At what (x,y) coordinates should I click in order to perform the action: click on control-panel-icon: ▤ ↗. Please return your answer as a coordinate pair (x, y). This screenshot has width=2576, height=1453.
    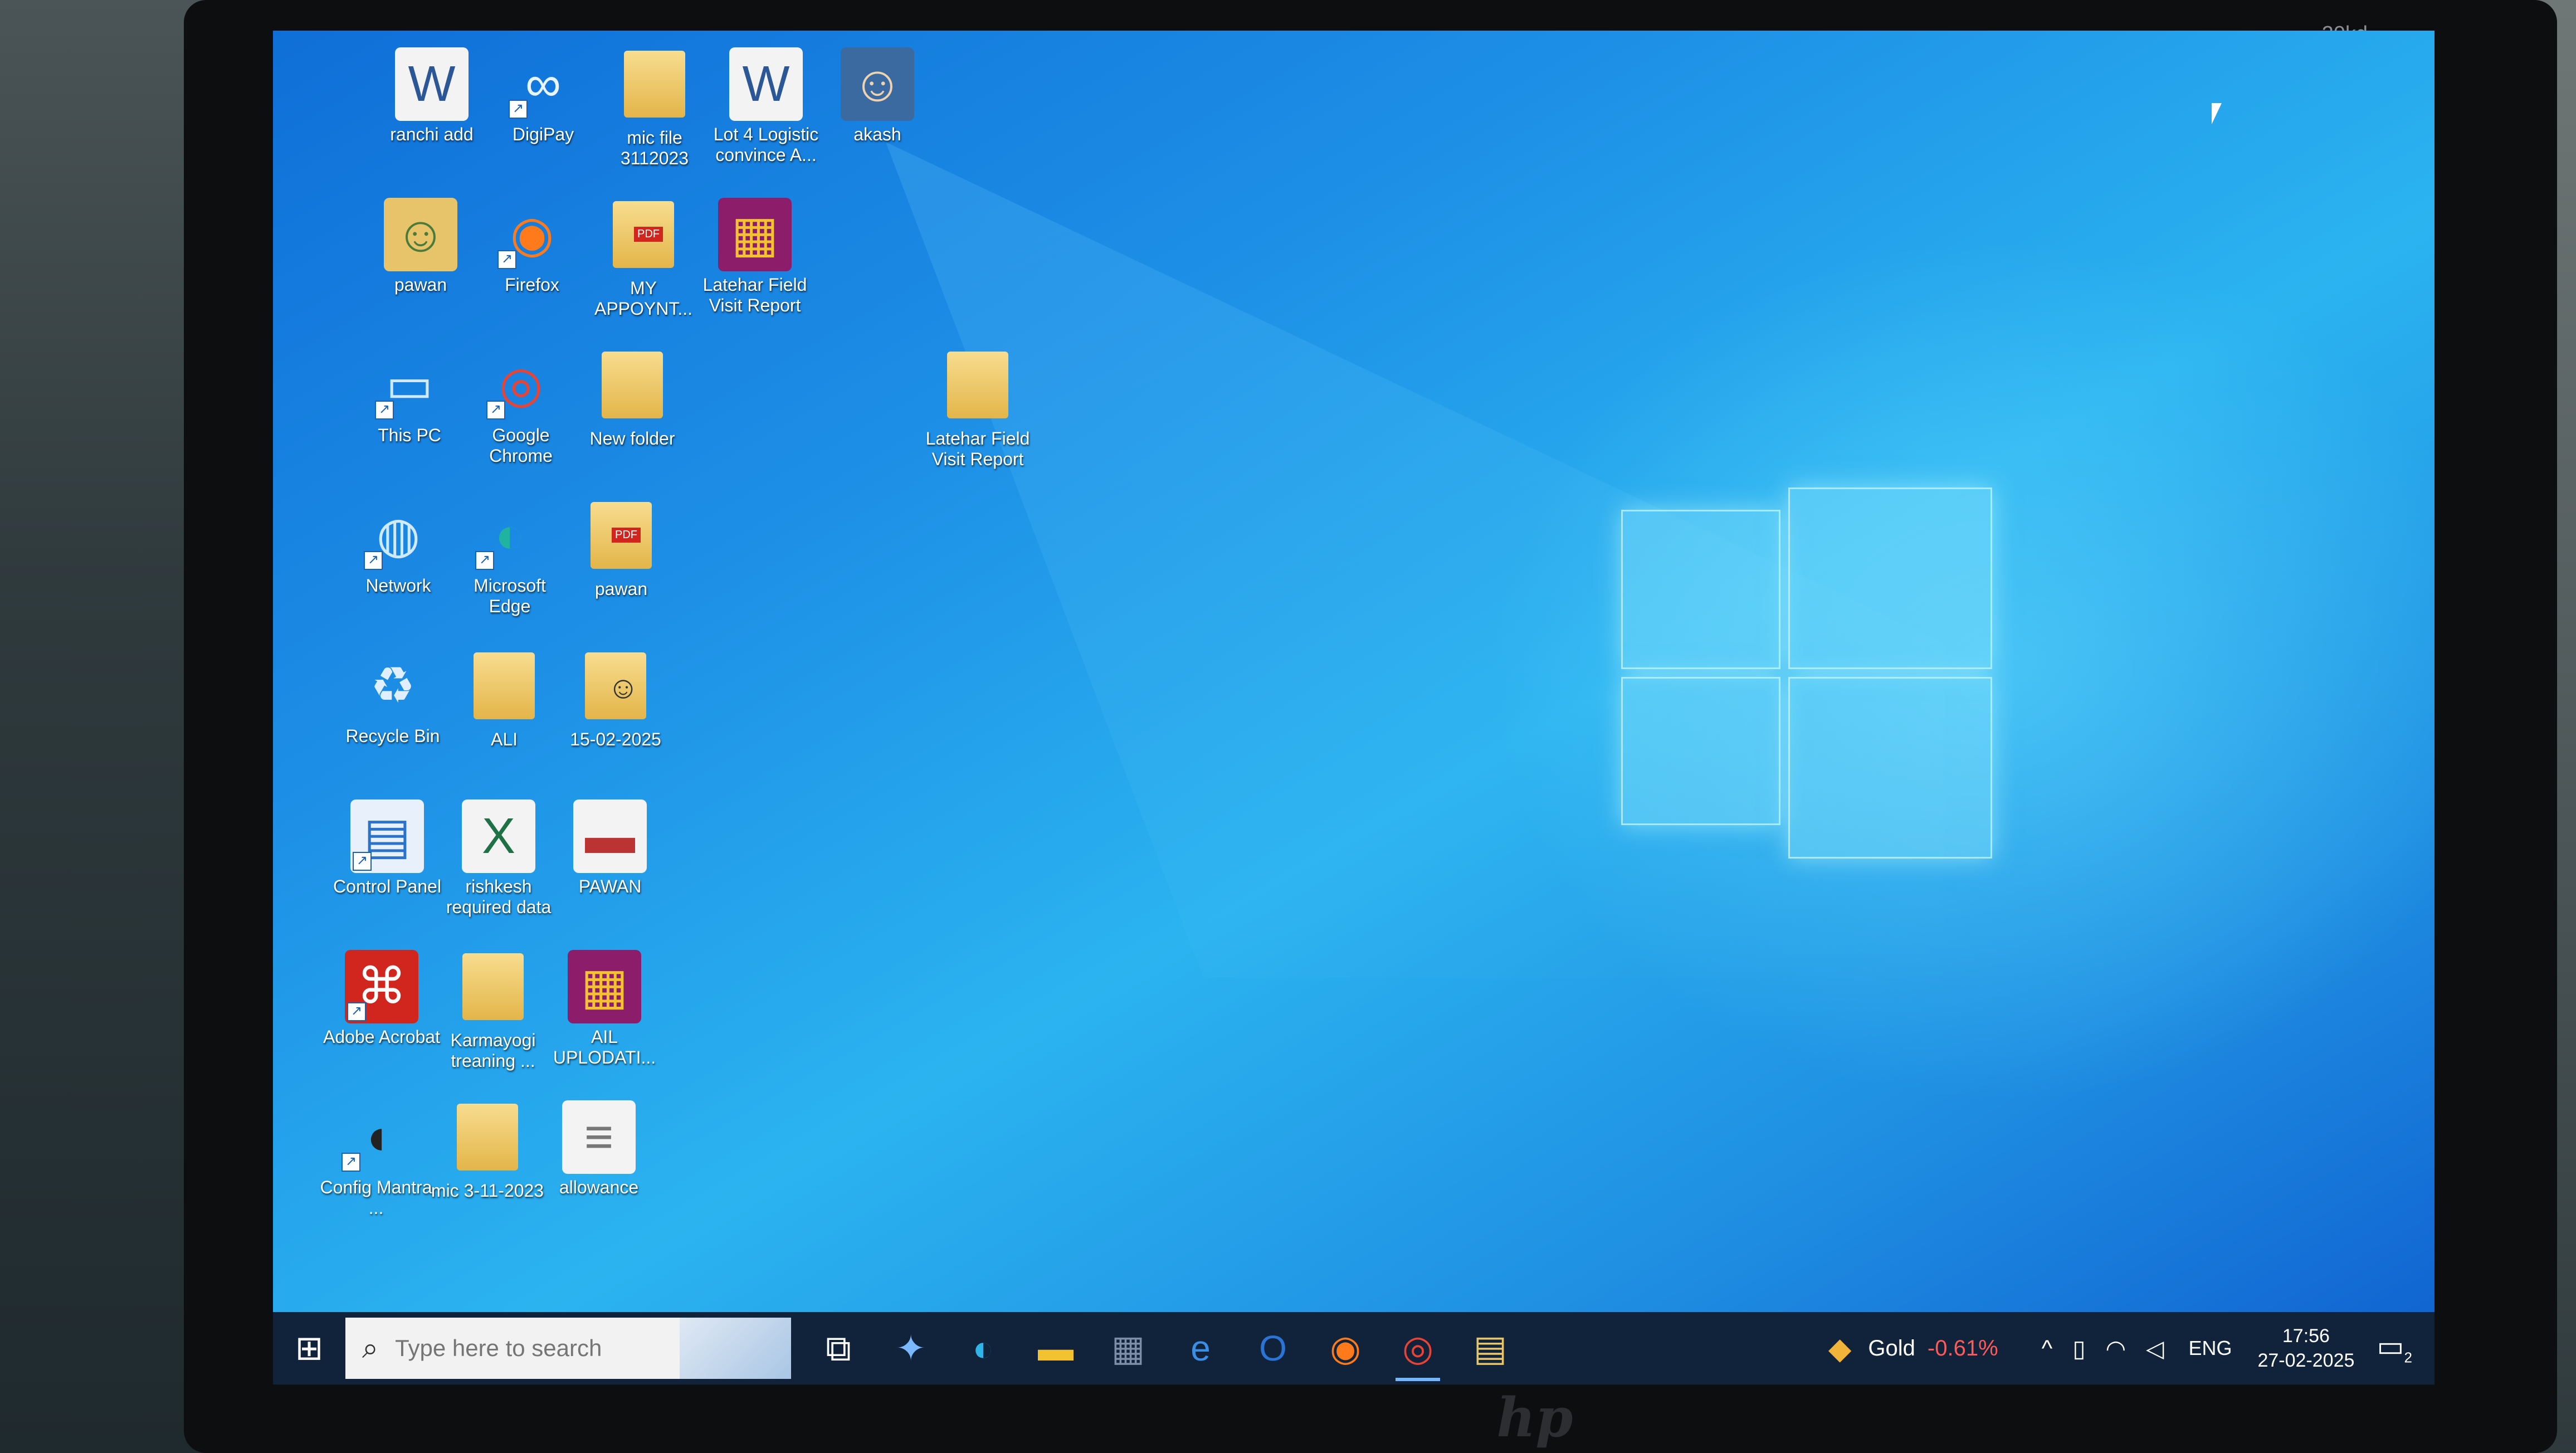
    Looking at the image, I should click on (387, 836).